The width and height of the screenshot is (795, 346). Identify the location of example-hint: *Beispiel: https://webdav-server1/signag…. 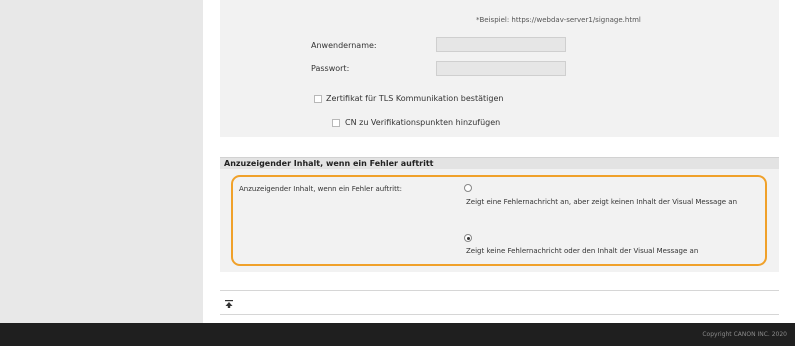
(558, 20).